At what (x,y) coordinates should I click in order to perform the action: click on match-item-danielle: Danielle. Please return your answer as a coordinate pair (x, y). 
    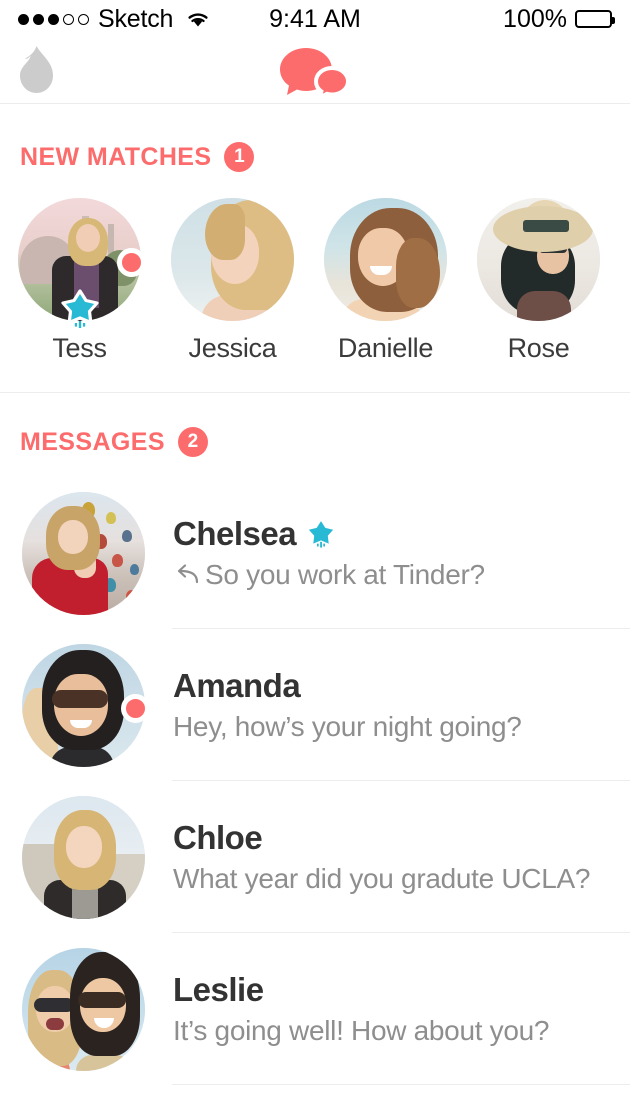
    Looking at the image, I should click on (385, 281).